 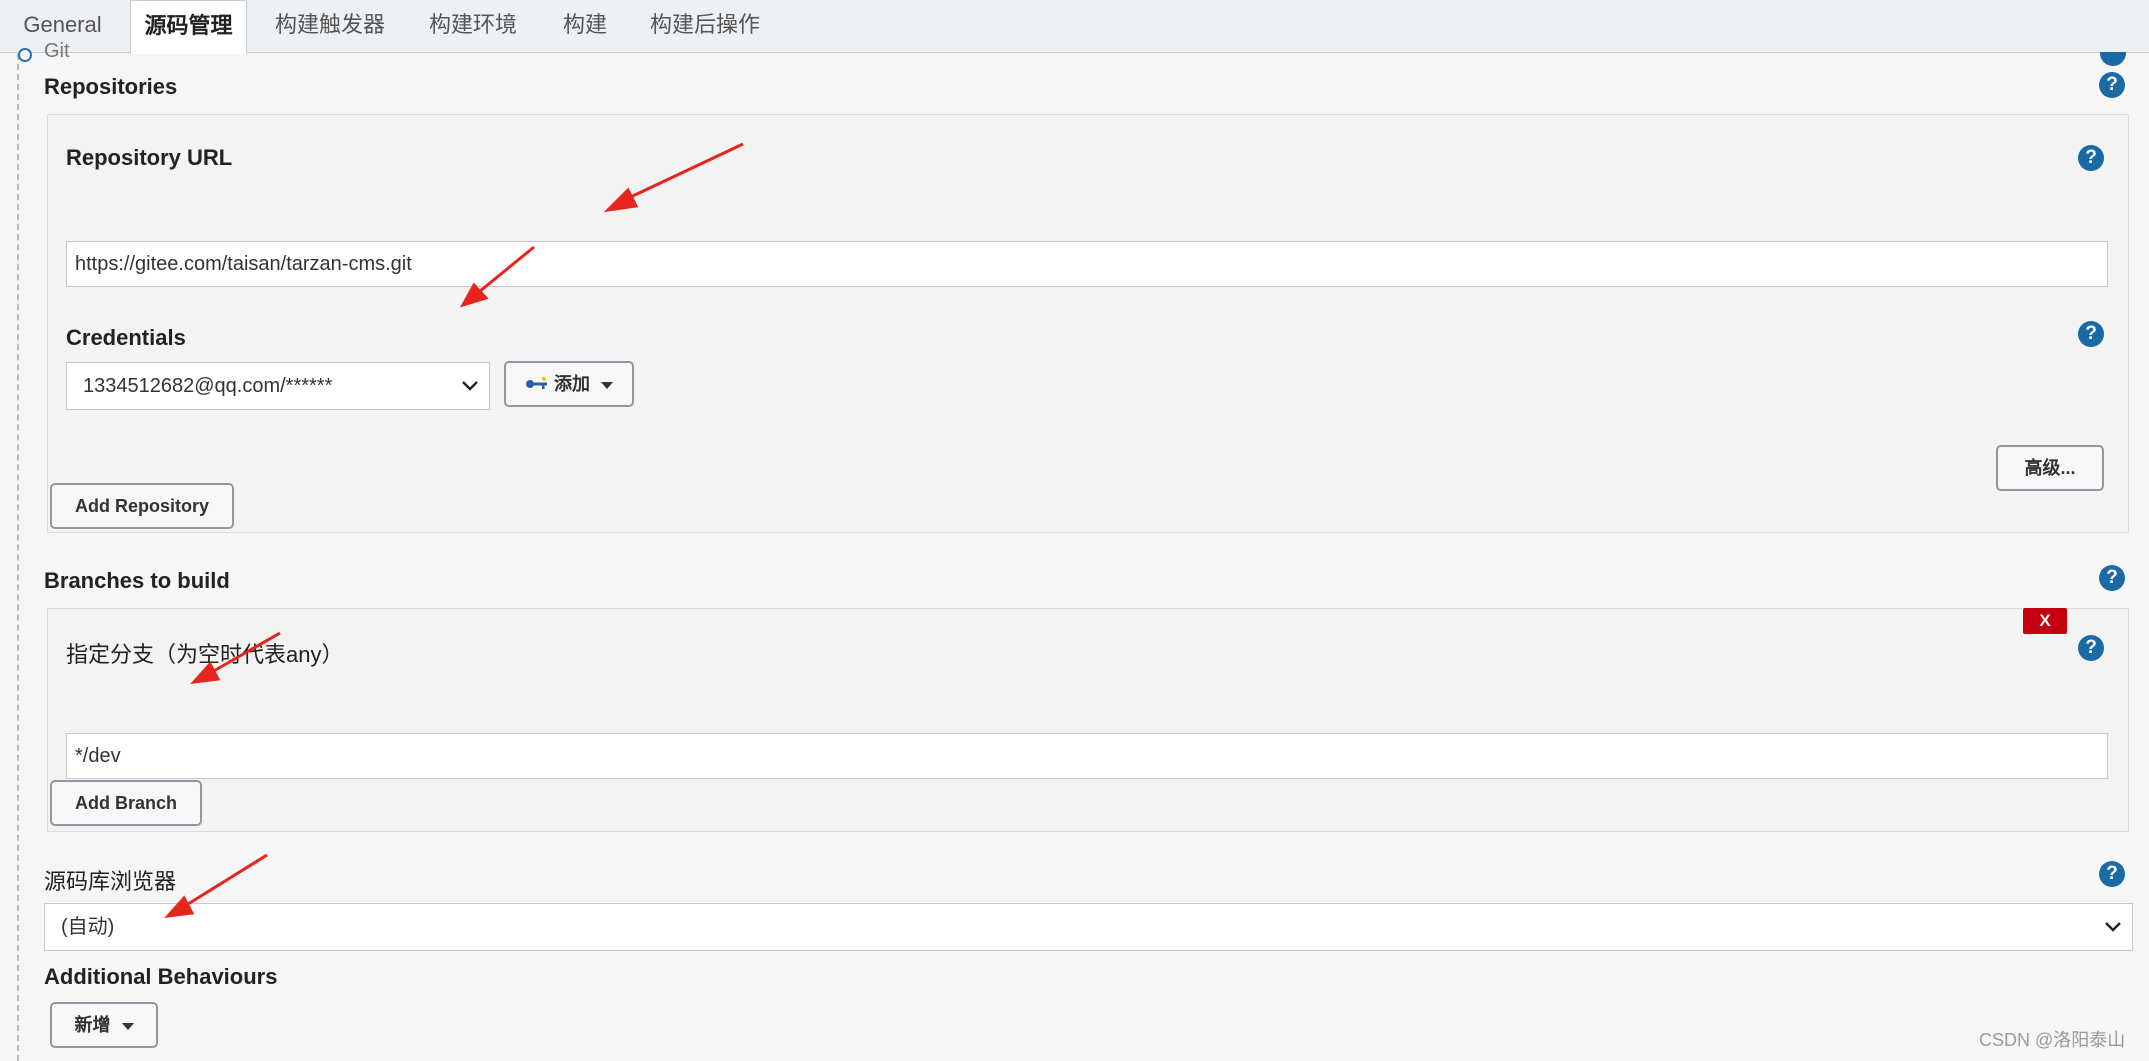 I want to click on tab-build-triggers: 构建触发器, so click(x=330, y=26).